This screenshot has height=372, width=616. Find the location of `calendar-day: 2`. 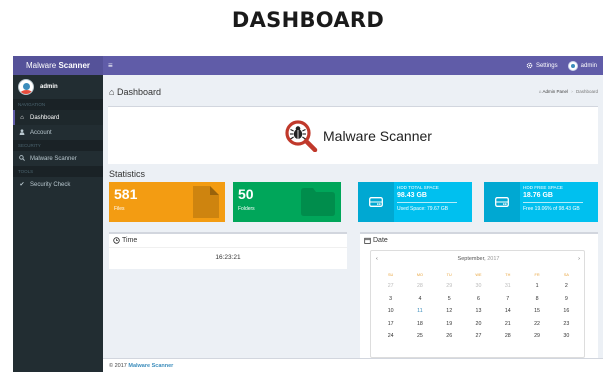

calendar-day: 2 is located at coordinates (566, 286).